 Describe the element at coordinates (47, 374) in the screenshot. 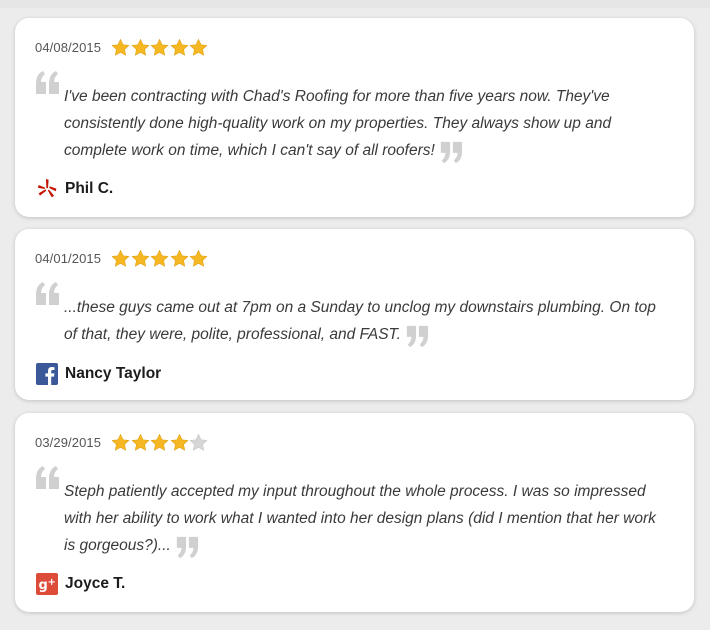

I see `facebook-icon` at that location.